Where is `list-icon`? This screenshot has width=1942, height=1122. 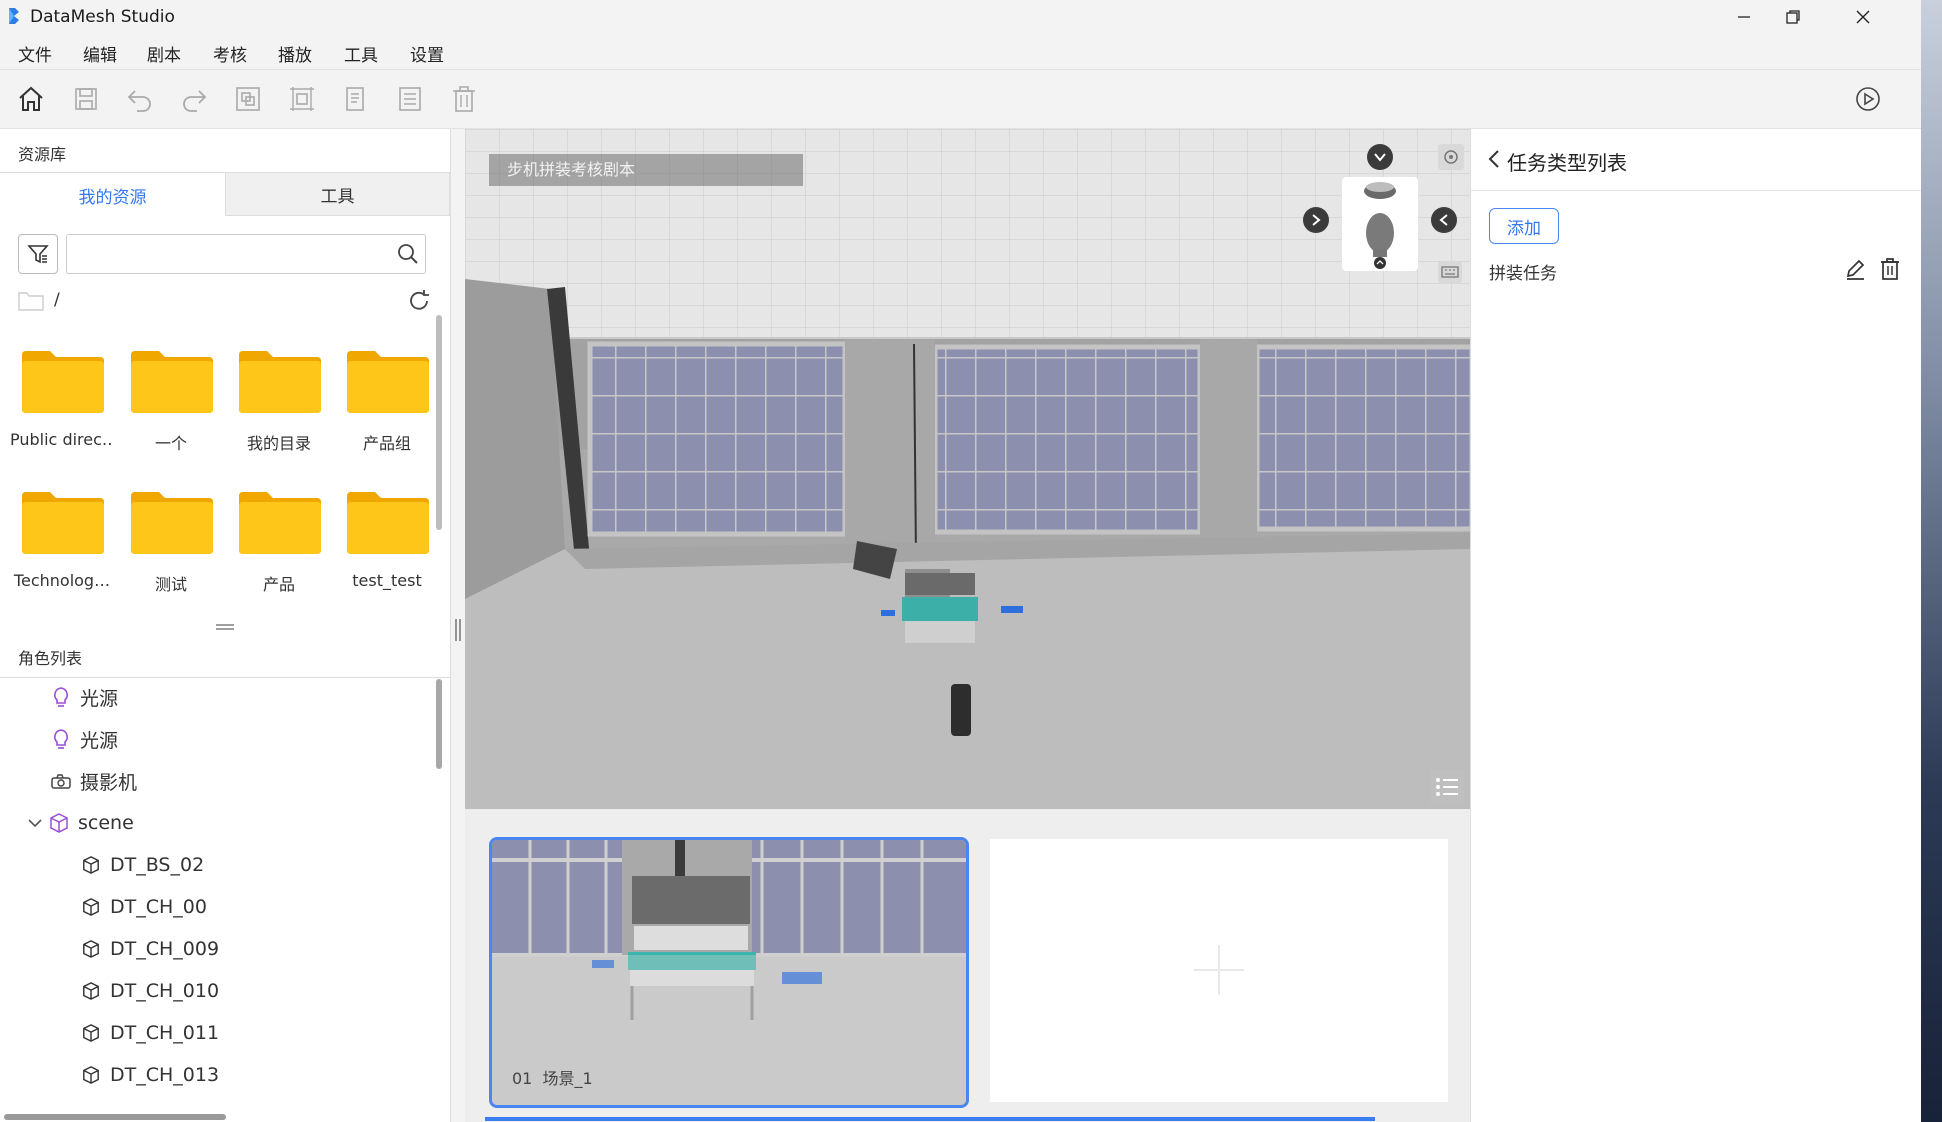 list-icon is located at coordinates (410, 99).